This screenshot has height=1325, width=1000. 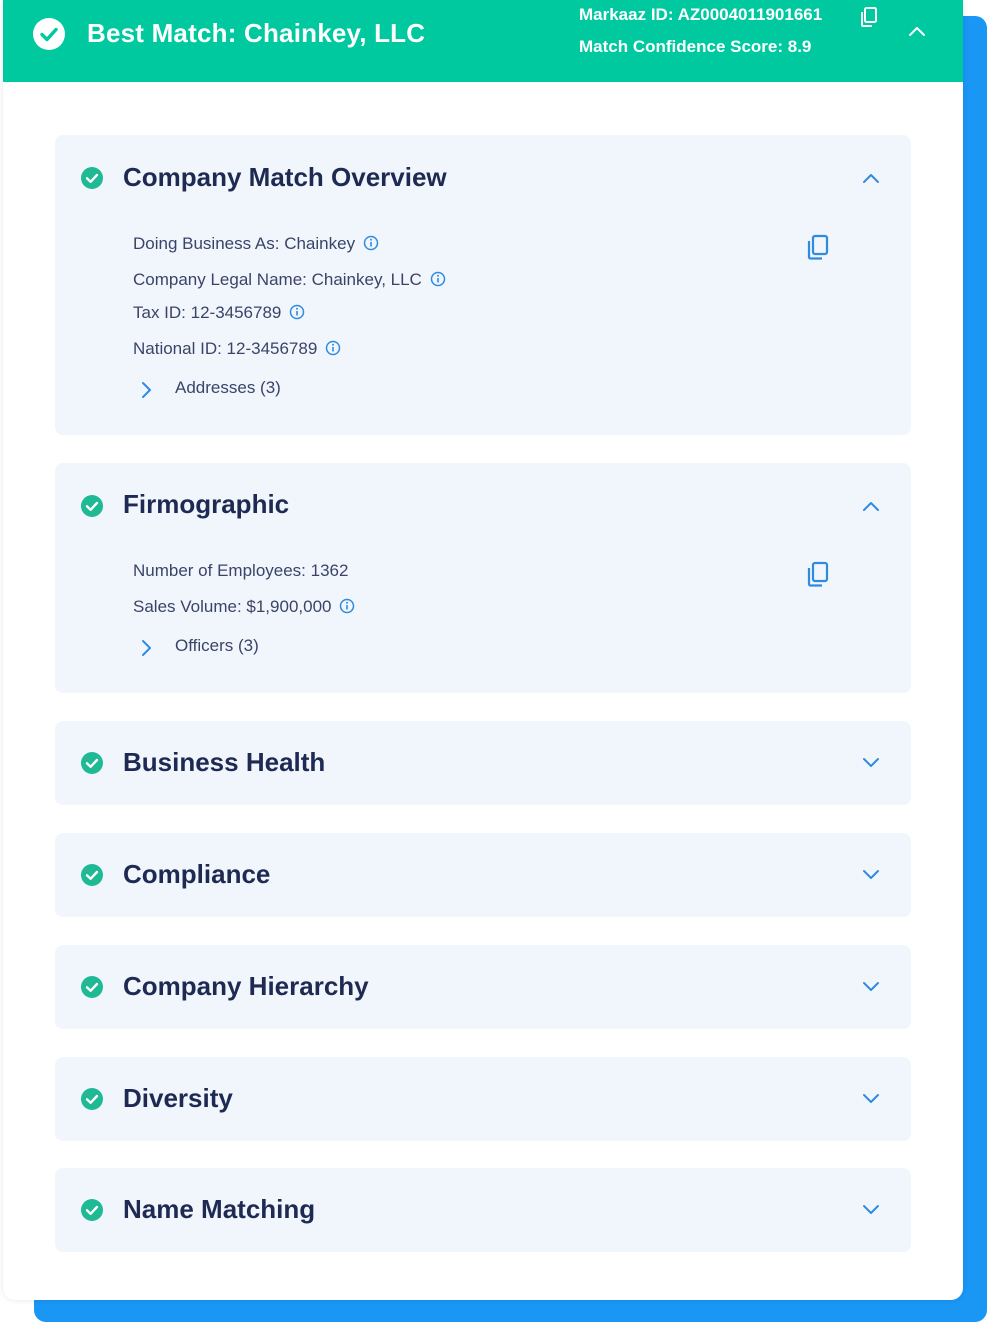 What do you see at coordinates (241, 570) in the screenshot?
I see `field-number-of-employees: Number of Employees: 1362` at bounding box center [241, 570].